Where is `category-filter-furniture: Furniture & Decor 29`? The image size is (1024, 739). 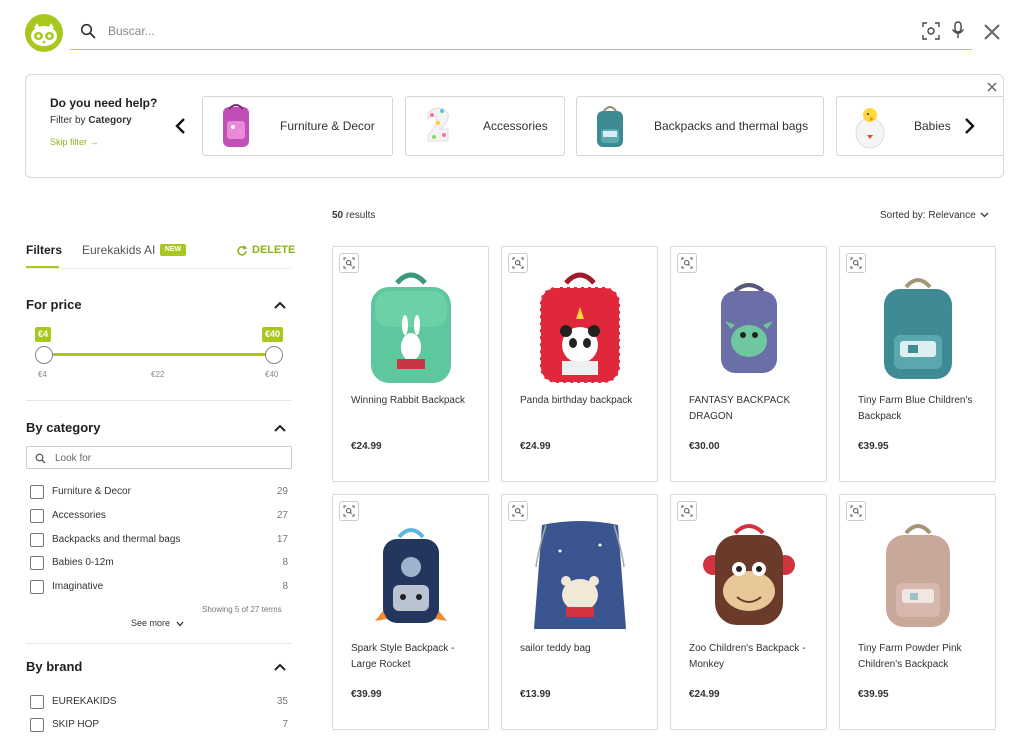 category-filter-furniture: Furniture & Decor 29 is located at coordinates (161, 492).